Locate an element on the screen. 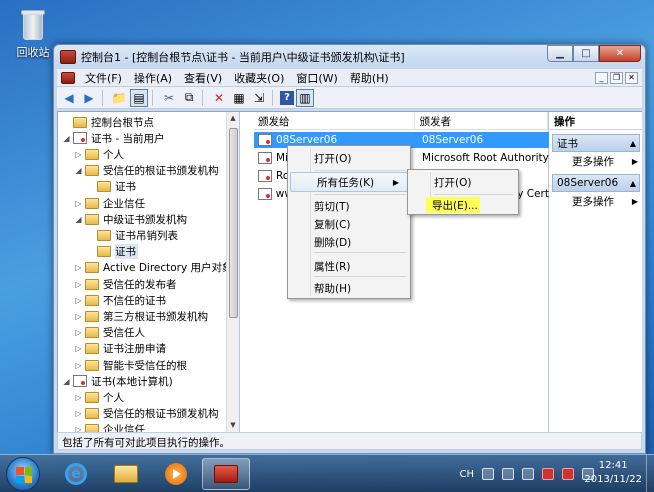 This screenshot has width=654, height=492. column-issued-by: 颁发者 is located at coordinates (481, 120).